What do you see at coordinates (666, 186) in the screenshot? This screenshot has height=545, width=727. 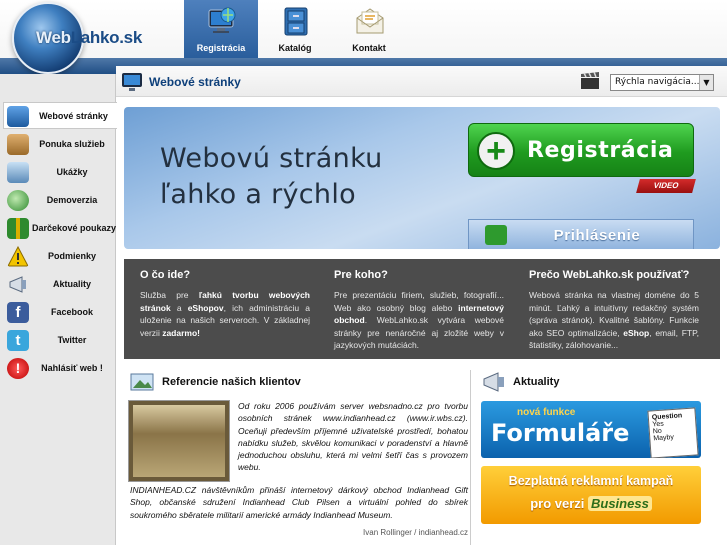 I see `video-badge: VIDEO` at bounding box center [666, 186].